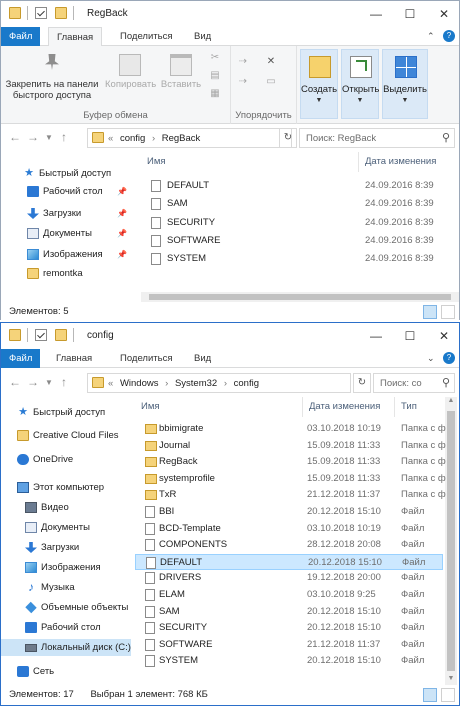 The width and height of the screenshot is (460, 706). Describe the element at coordinates (64, 137) in the screenshot. I see `up-icon: ↑` at that location.